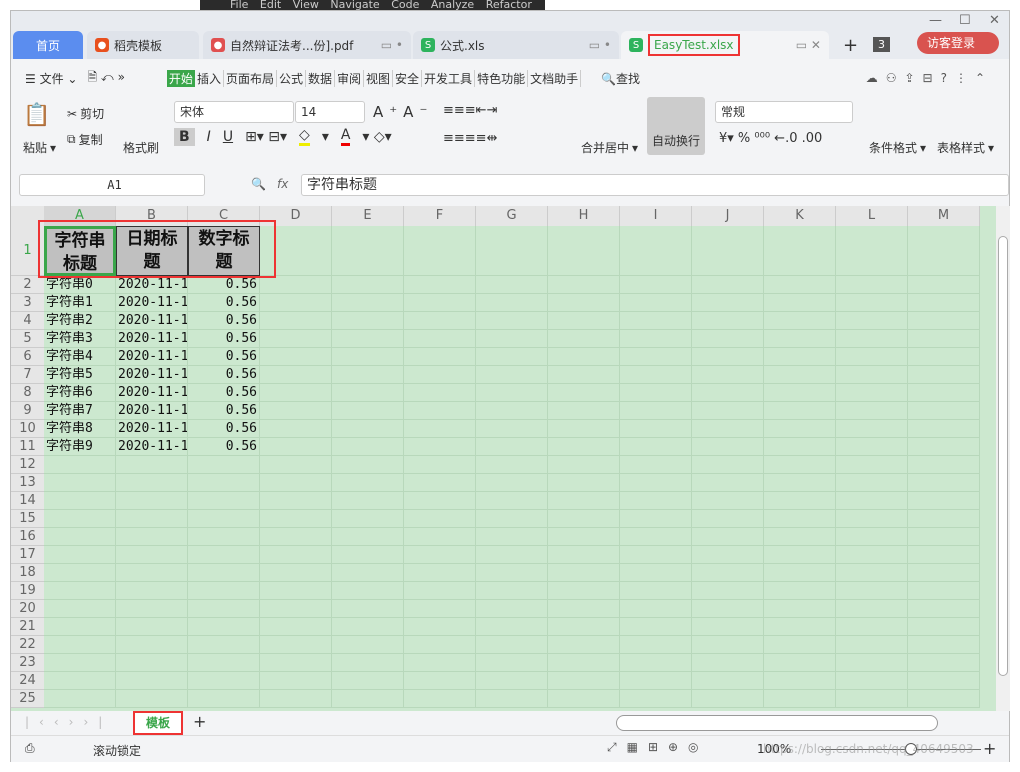 The height and width of the screenshot is (772, 1020). I want to click on row-header-21: 21, so click(27, 627).